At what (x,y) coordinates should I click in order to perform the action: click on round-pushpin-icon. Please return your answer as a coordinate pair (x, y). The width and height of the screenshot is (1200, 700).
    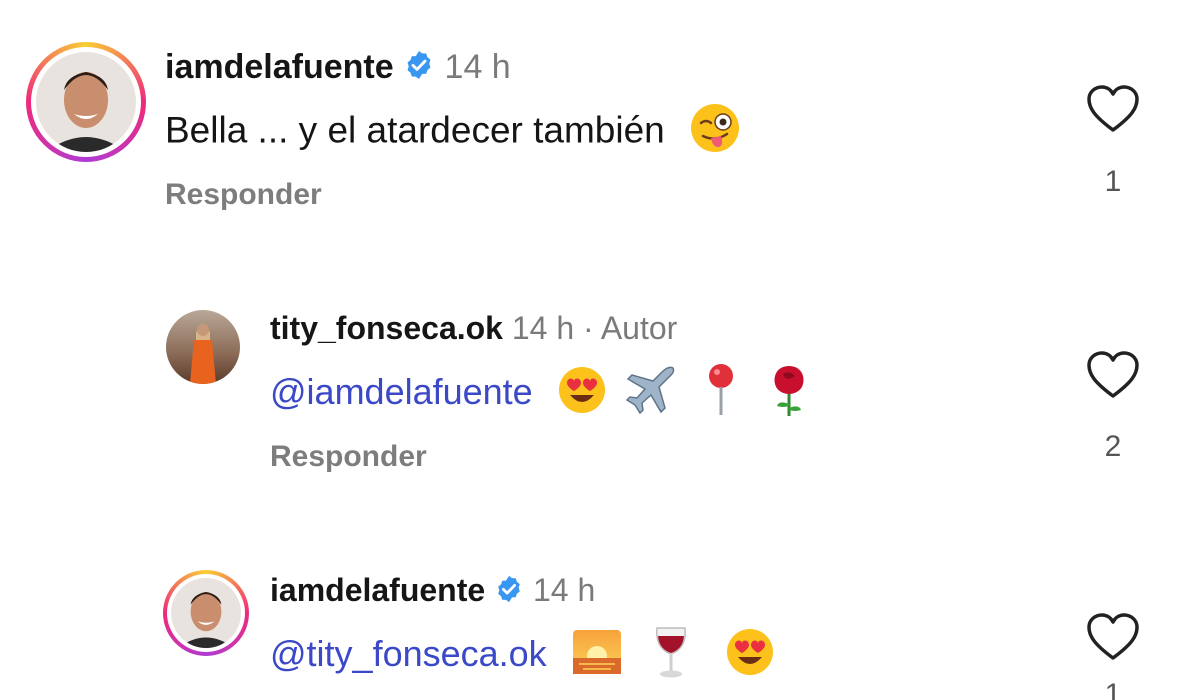
    Looking at the image, I should click on (721, 394).